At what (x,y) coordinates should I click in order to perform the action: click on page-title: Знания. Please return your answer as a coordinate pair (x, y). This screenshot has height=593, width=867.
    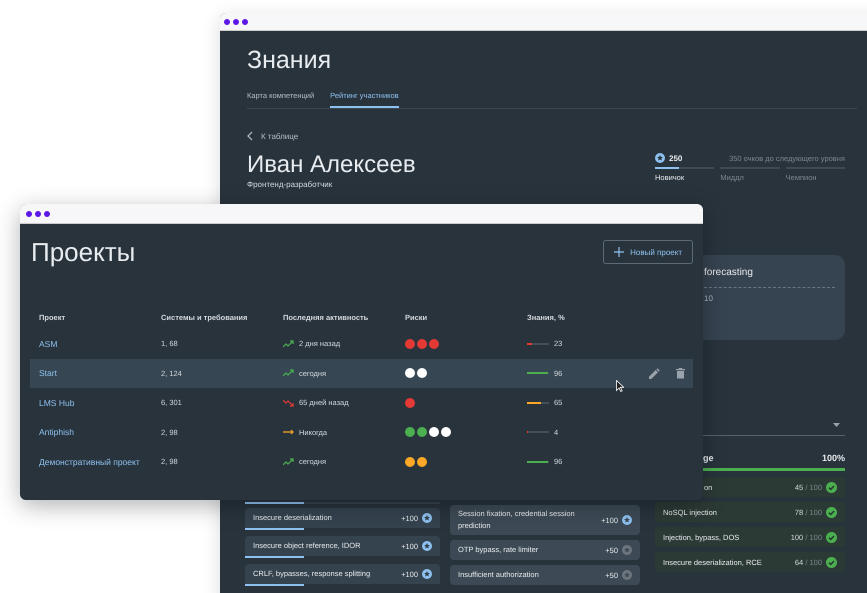
    Looking at the image, I should click on (289, 60).